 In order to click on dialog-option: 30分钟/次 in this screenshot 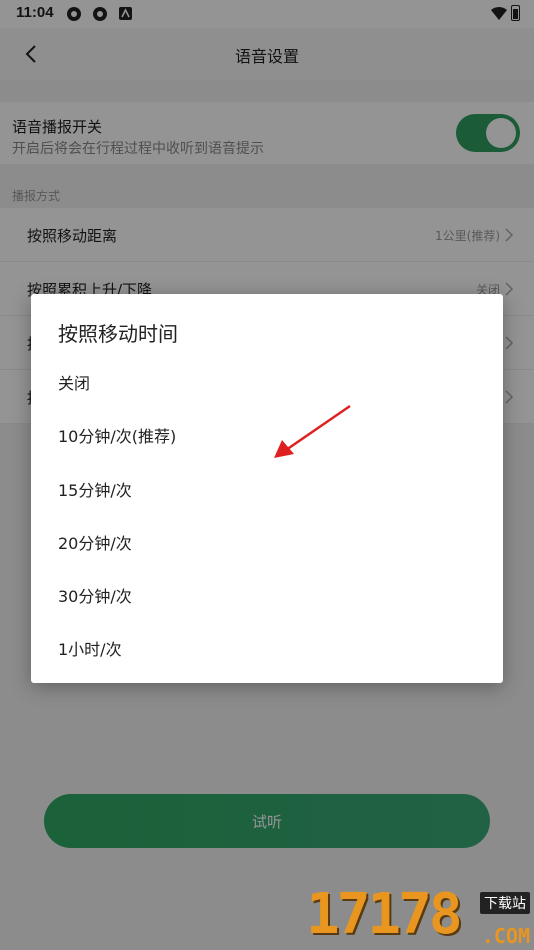, I will do `click(95, 595)`.